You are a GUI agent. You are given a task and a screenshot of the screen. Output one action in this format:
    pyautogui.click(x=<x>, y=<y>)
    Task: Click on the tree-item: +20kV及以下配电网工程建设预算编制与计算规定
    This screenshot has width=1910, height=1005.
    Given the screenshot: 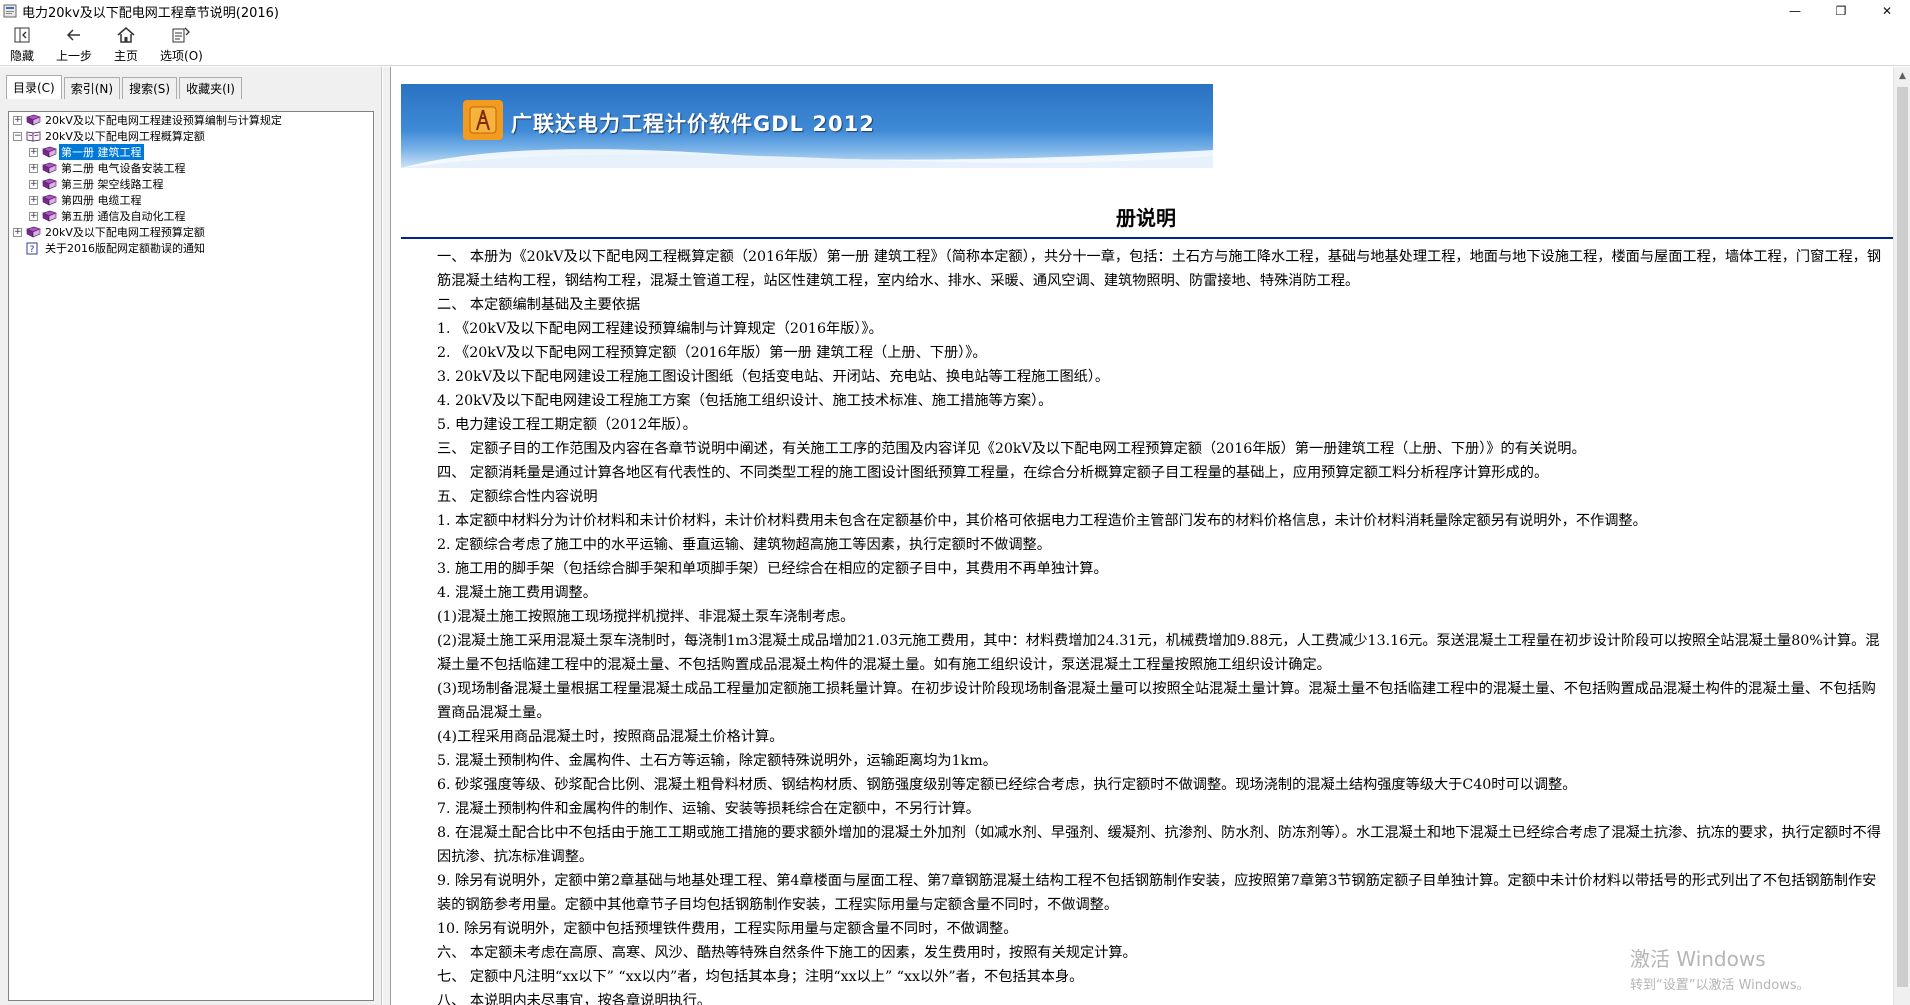 What is the action you would take?
    pyautogui.click(x=191, y=120)
    